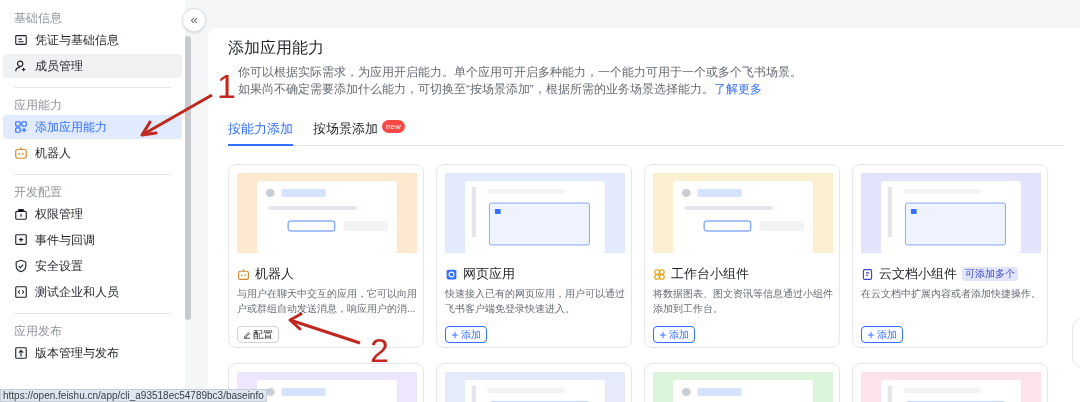 The width and height of the screenshot is (1080, 402). Describe the element at coordinates (65, 240) in the screenshot. I see `sidebar-label: 事件与回调` at that location.